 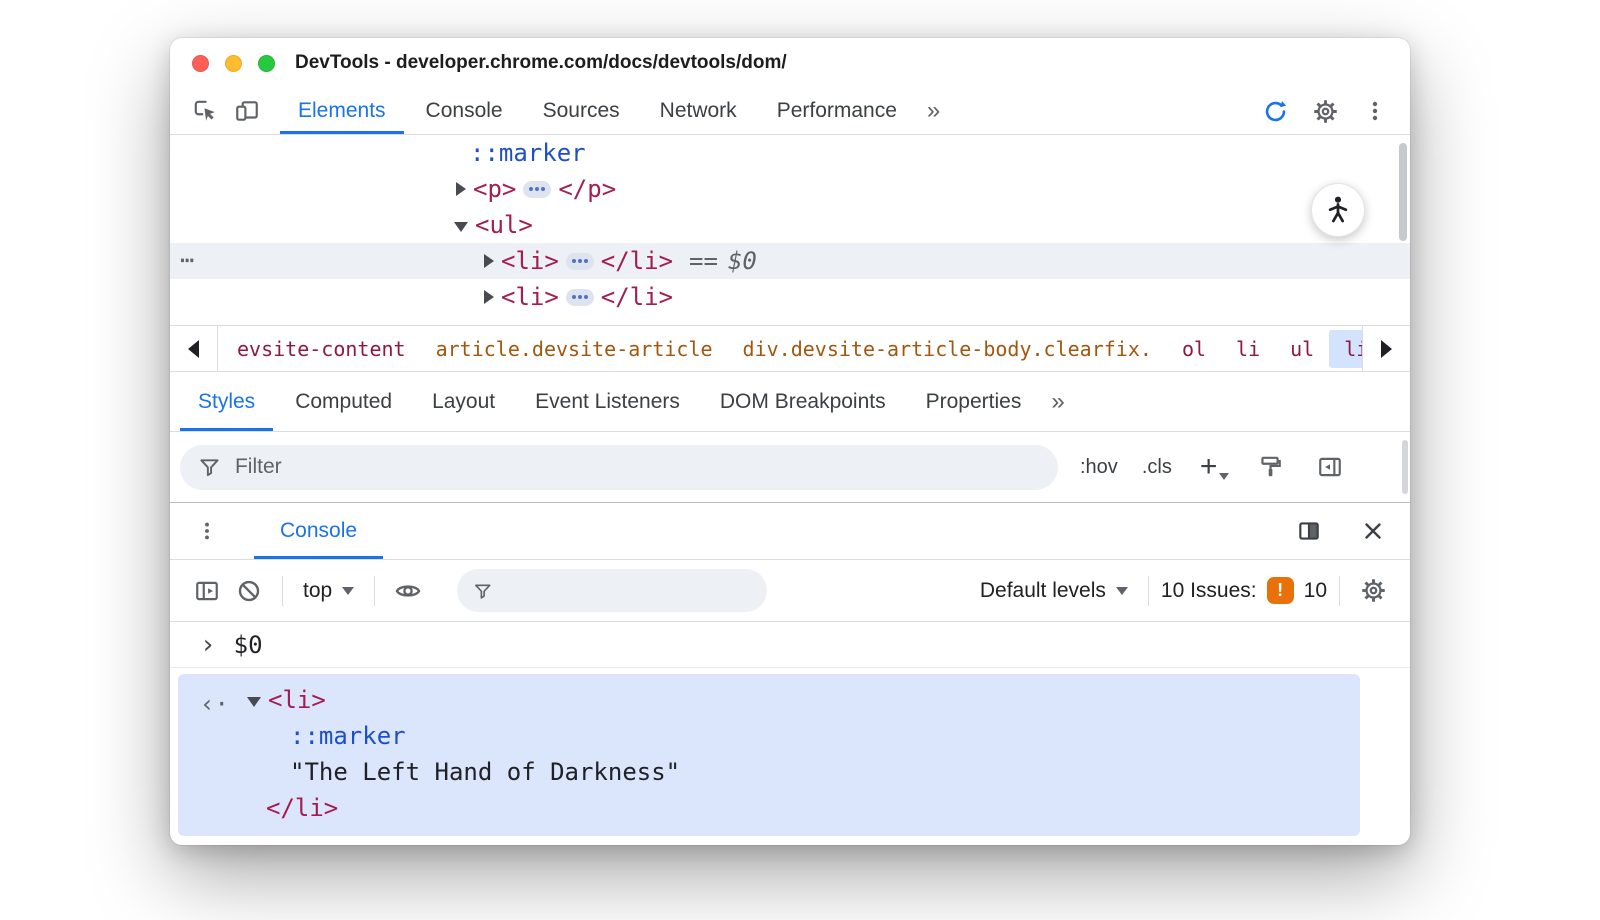 I want to click on dock-sidebar-icon, so click(x=1330, y=467).